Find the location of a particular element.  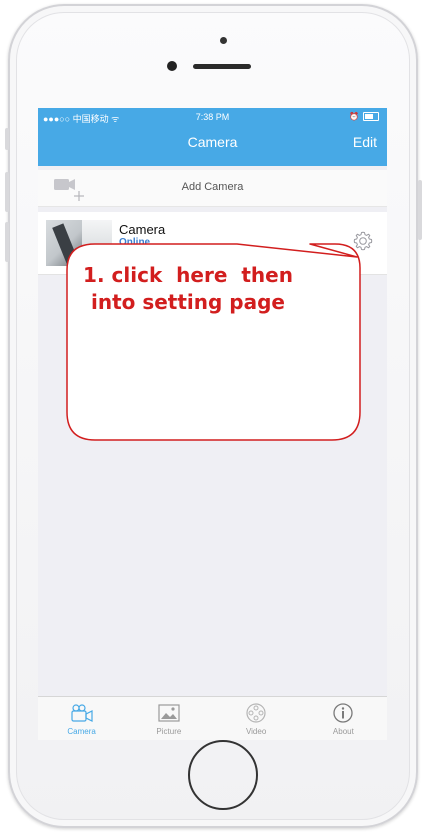

callout-line-1: 1. click here then is located at coordinates (188, 275).